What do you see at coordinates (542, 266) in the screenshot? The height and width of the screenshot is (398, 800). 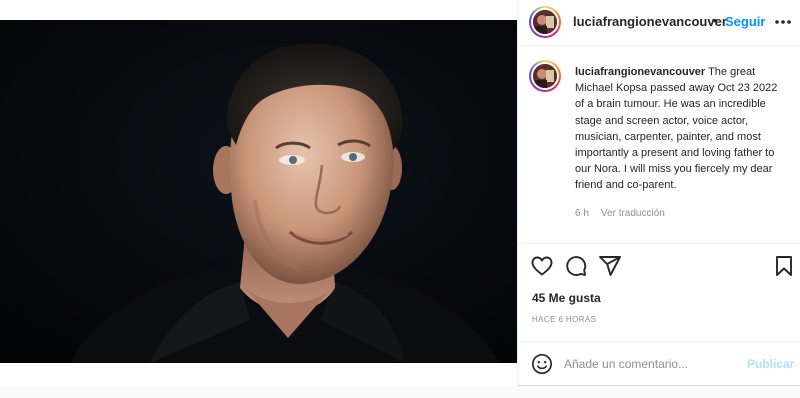 I see `heart-icon` at bounding box center [542, 266].